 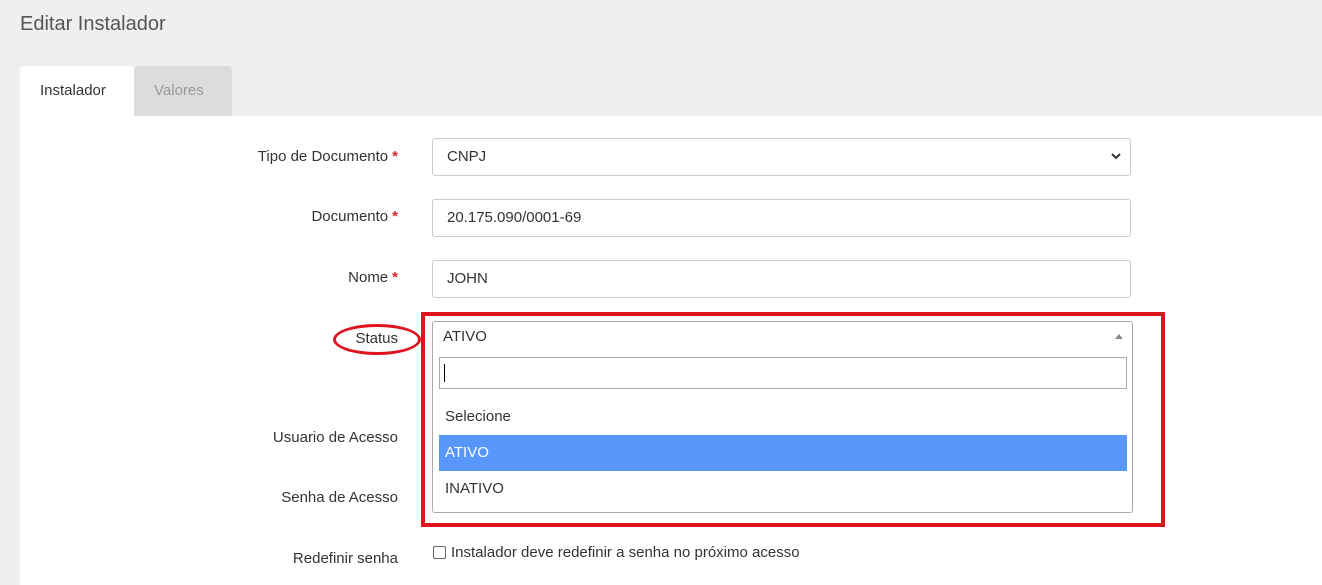 What do you see at coordinates (467, 156) in the screenshot?
I see `tipo-documento-value: CNPJ` at bounding box center [467, 156].